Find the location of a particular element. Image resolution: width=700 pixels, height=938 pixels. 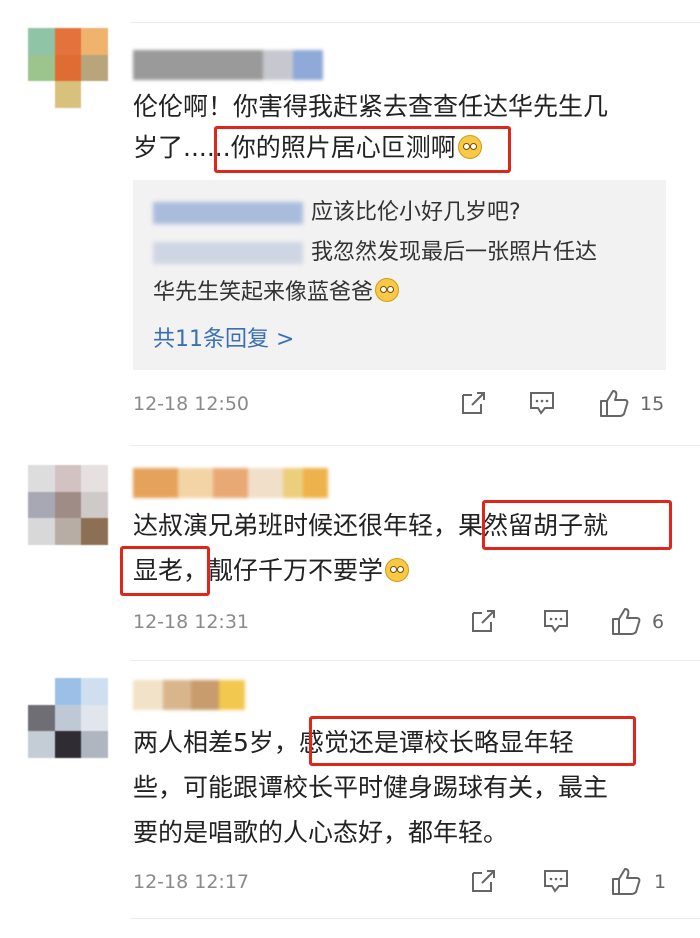

like-count: 6 is located at coordinates (658, 622).